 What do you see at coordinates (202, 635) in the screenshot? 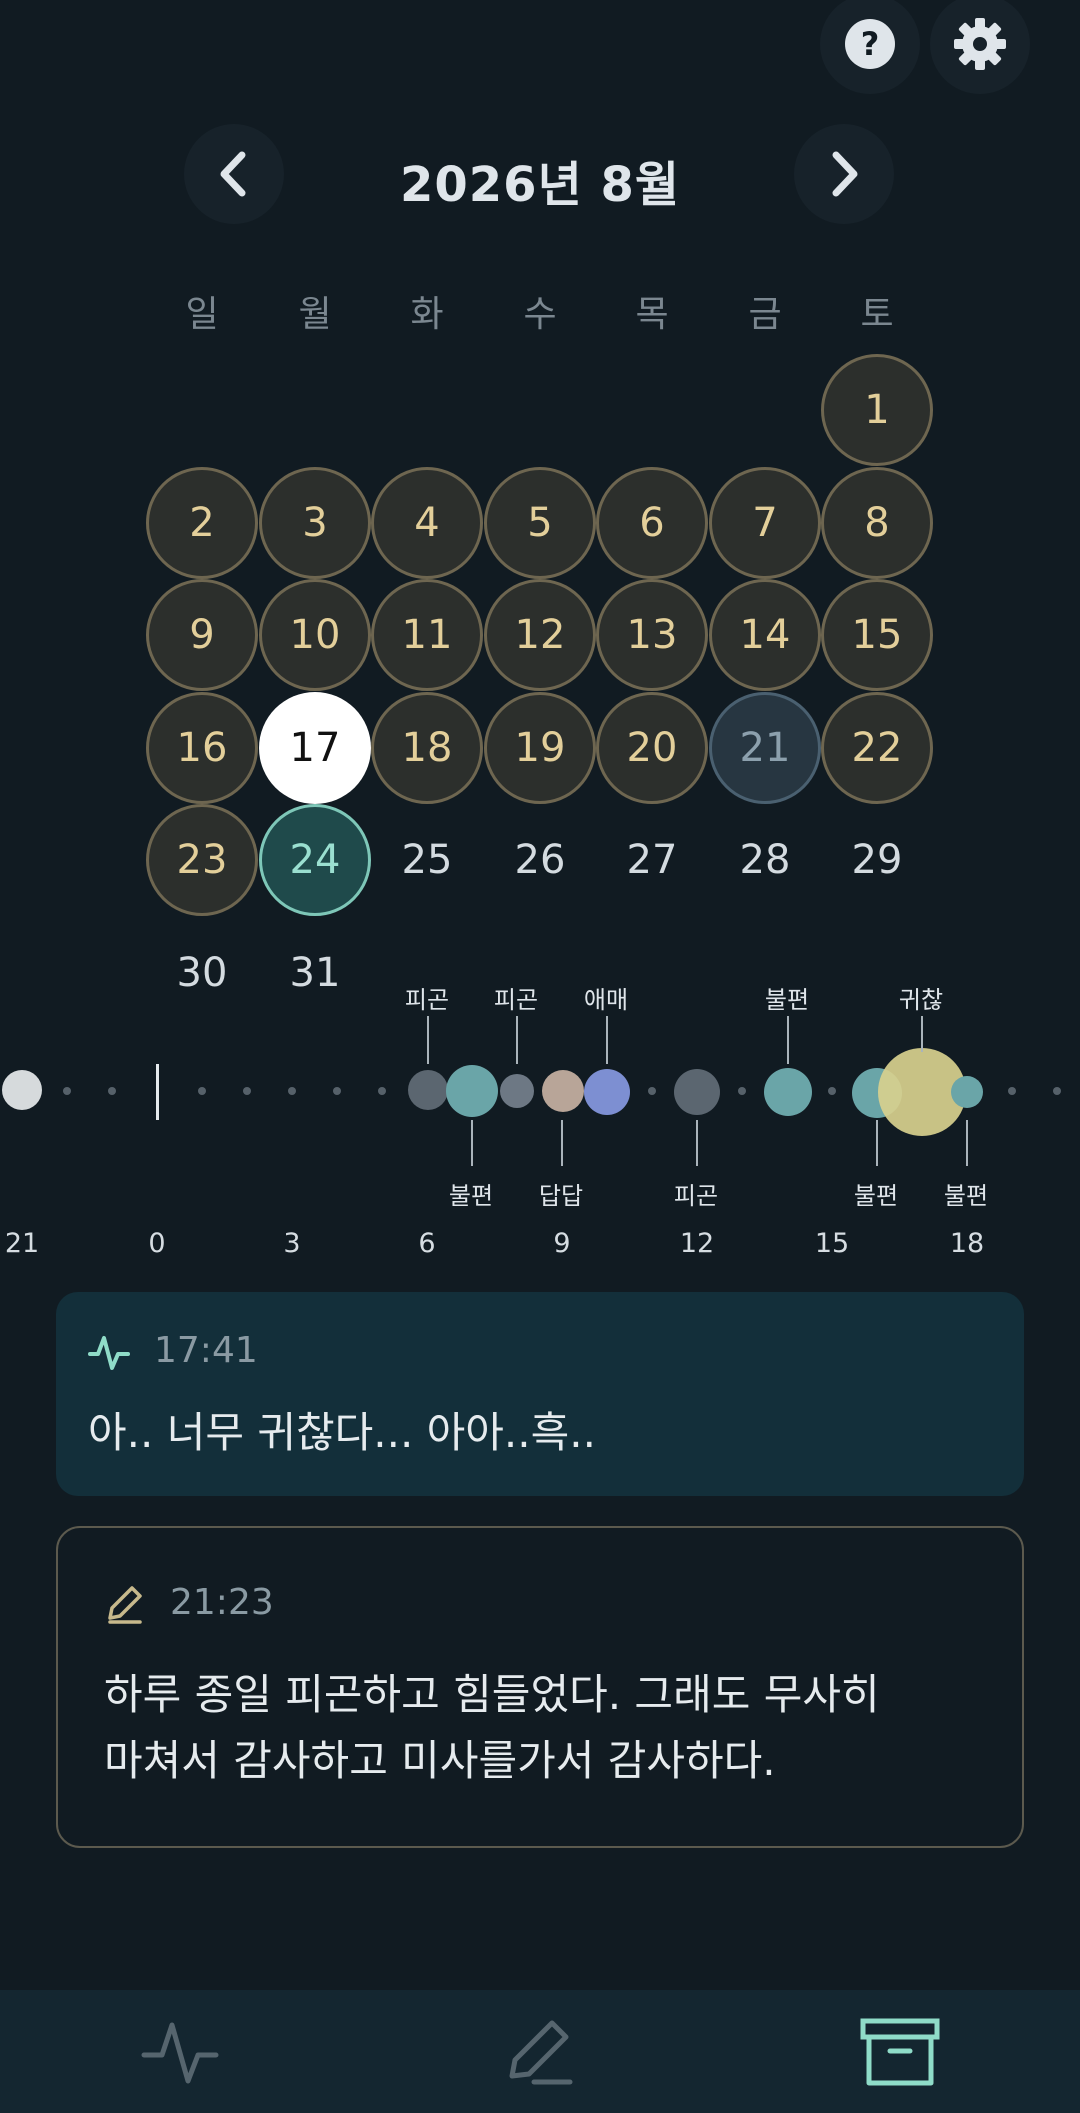
I see `calendar-day: 9` at bounding box center [202, 635].